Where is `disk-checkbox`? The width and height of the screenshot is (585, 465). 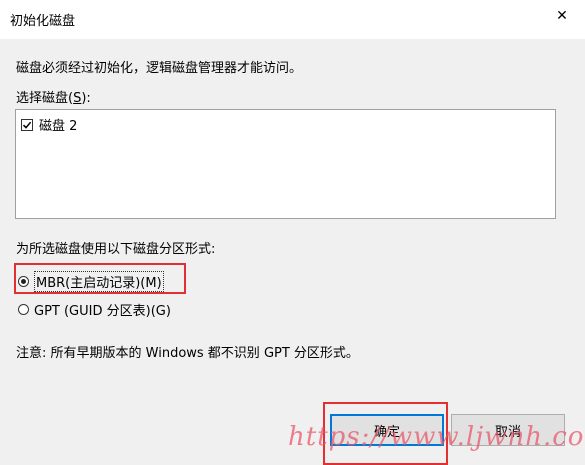 disk-checkbox is located at coordinates (27, 124).